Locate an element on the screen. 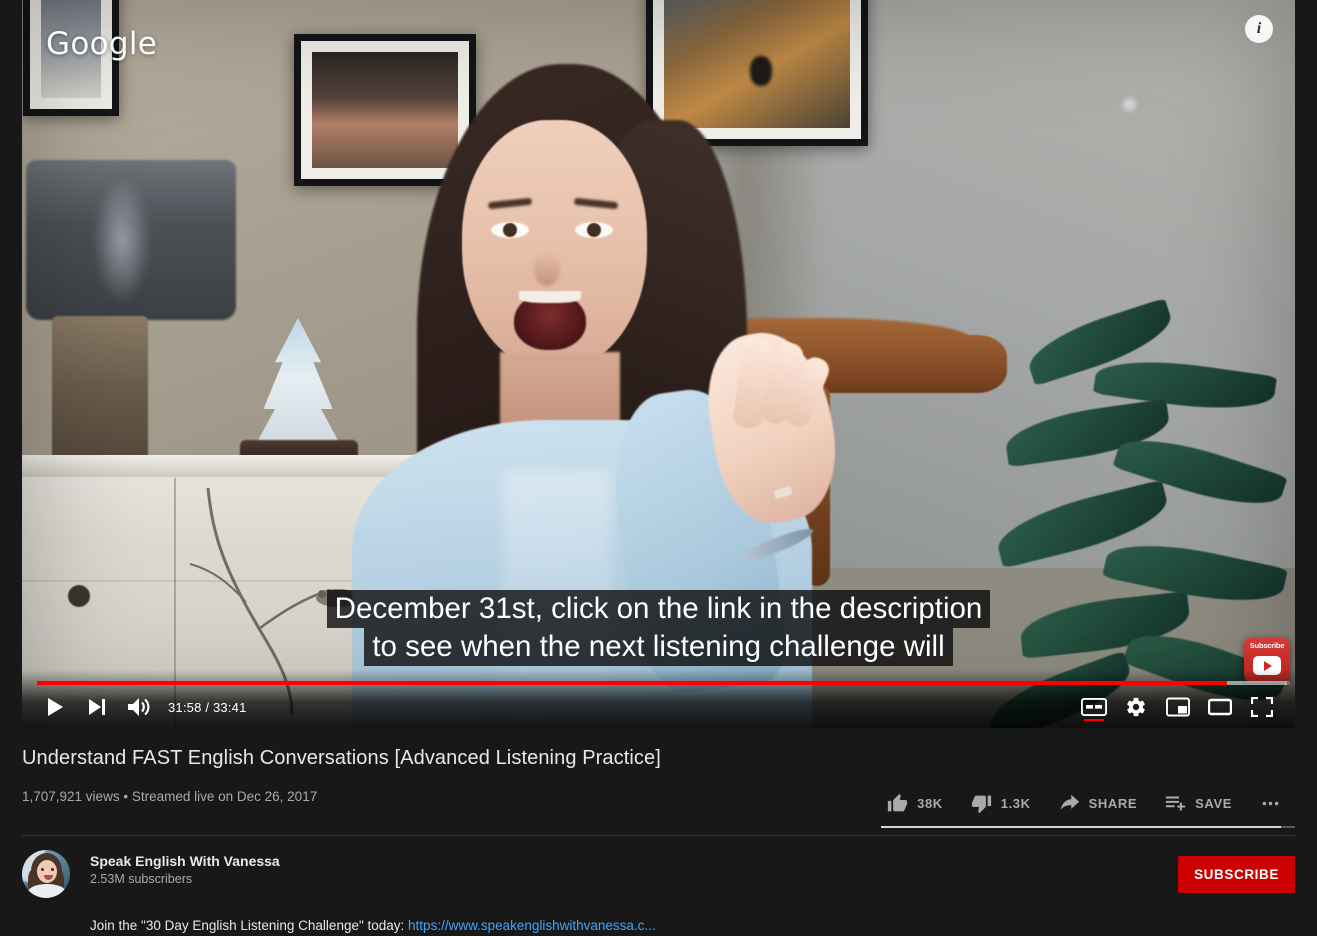 The height and width of the screenshot is (936, 1317). play-icon is located at coordinates (55, 707).